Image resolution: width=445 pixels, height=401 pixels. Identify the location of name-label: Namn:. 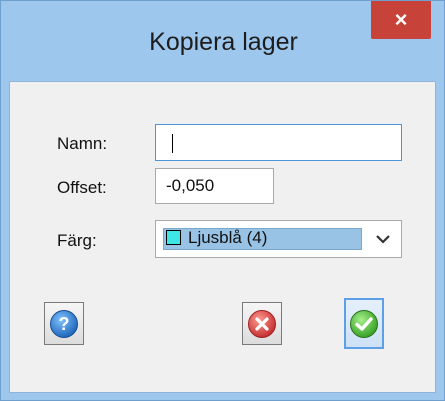
(82, 143).